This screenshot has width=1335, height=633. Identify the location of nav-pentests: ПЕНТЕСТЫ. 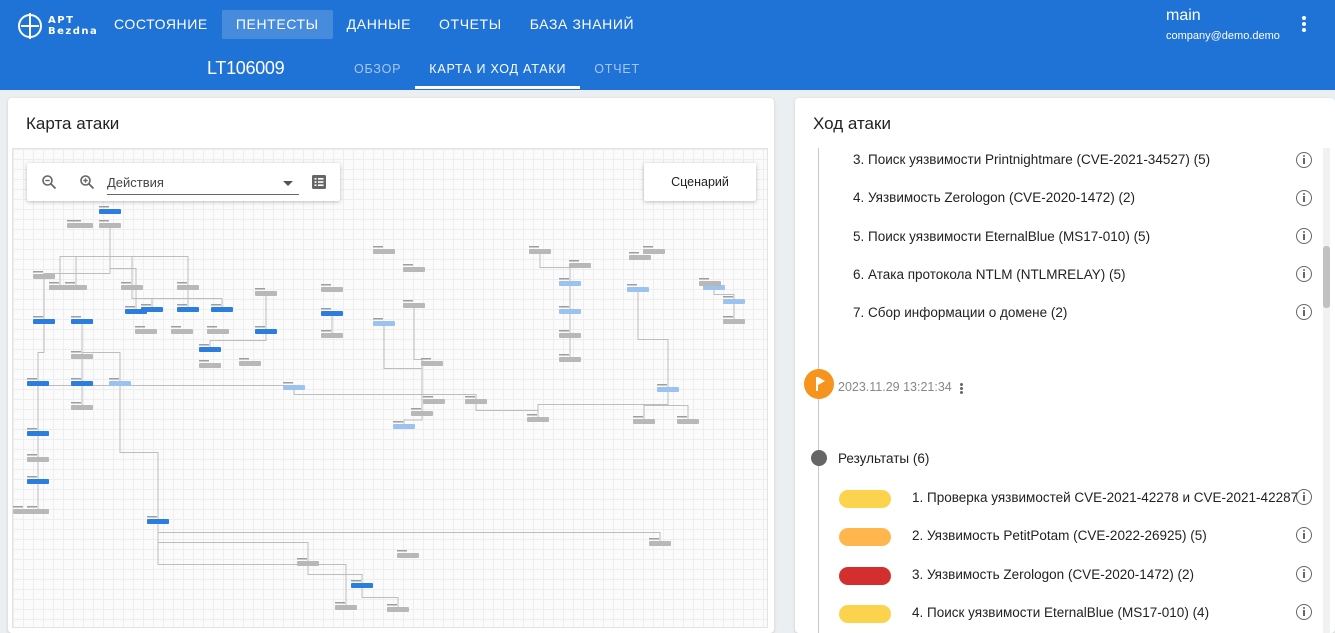
(277, 24).